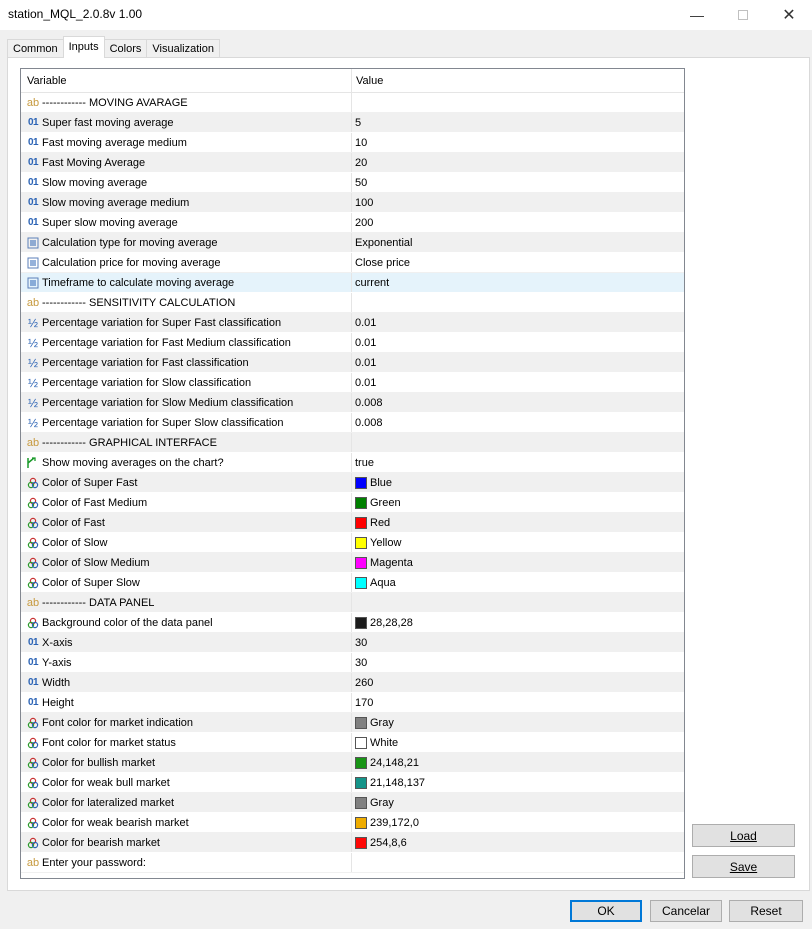 Image resolution: width=812 pixels, height=929 pixels. I want to click on table-row: Color of Super Slow Aqua, so click(352, 583).